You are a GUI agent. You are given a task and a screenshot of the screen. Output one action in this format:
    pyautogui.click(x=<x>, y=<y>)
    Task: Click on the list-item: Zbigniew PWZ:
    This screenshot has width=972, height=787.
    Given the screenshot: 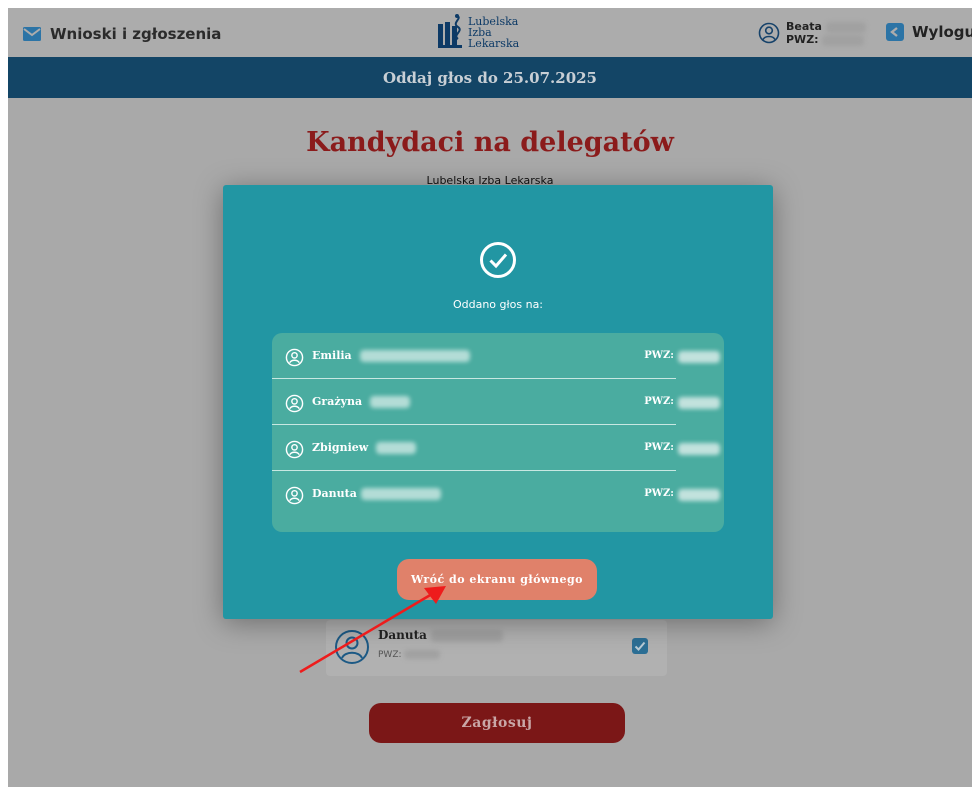 What is the action you would take?
    pyautogui.click(x=498, y=448)
    